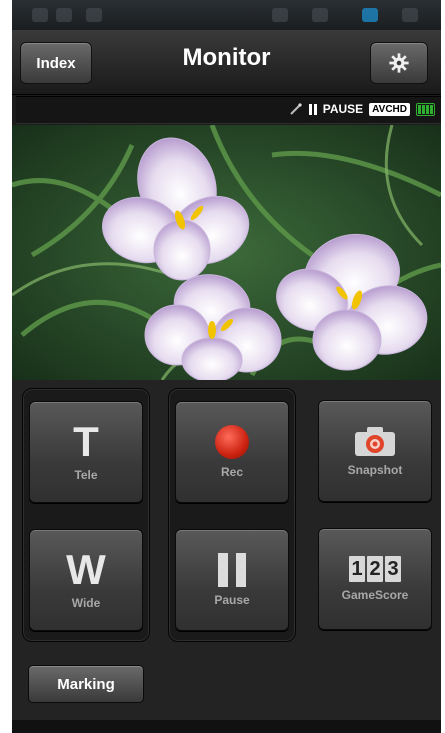  Describe the element at coordinates (375, 441) in the screenshot. I see `camera-icon` at that location.